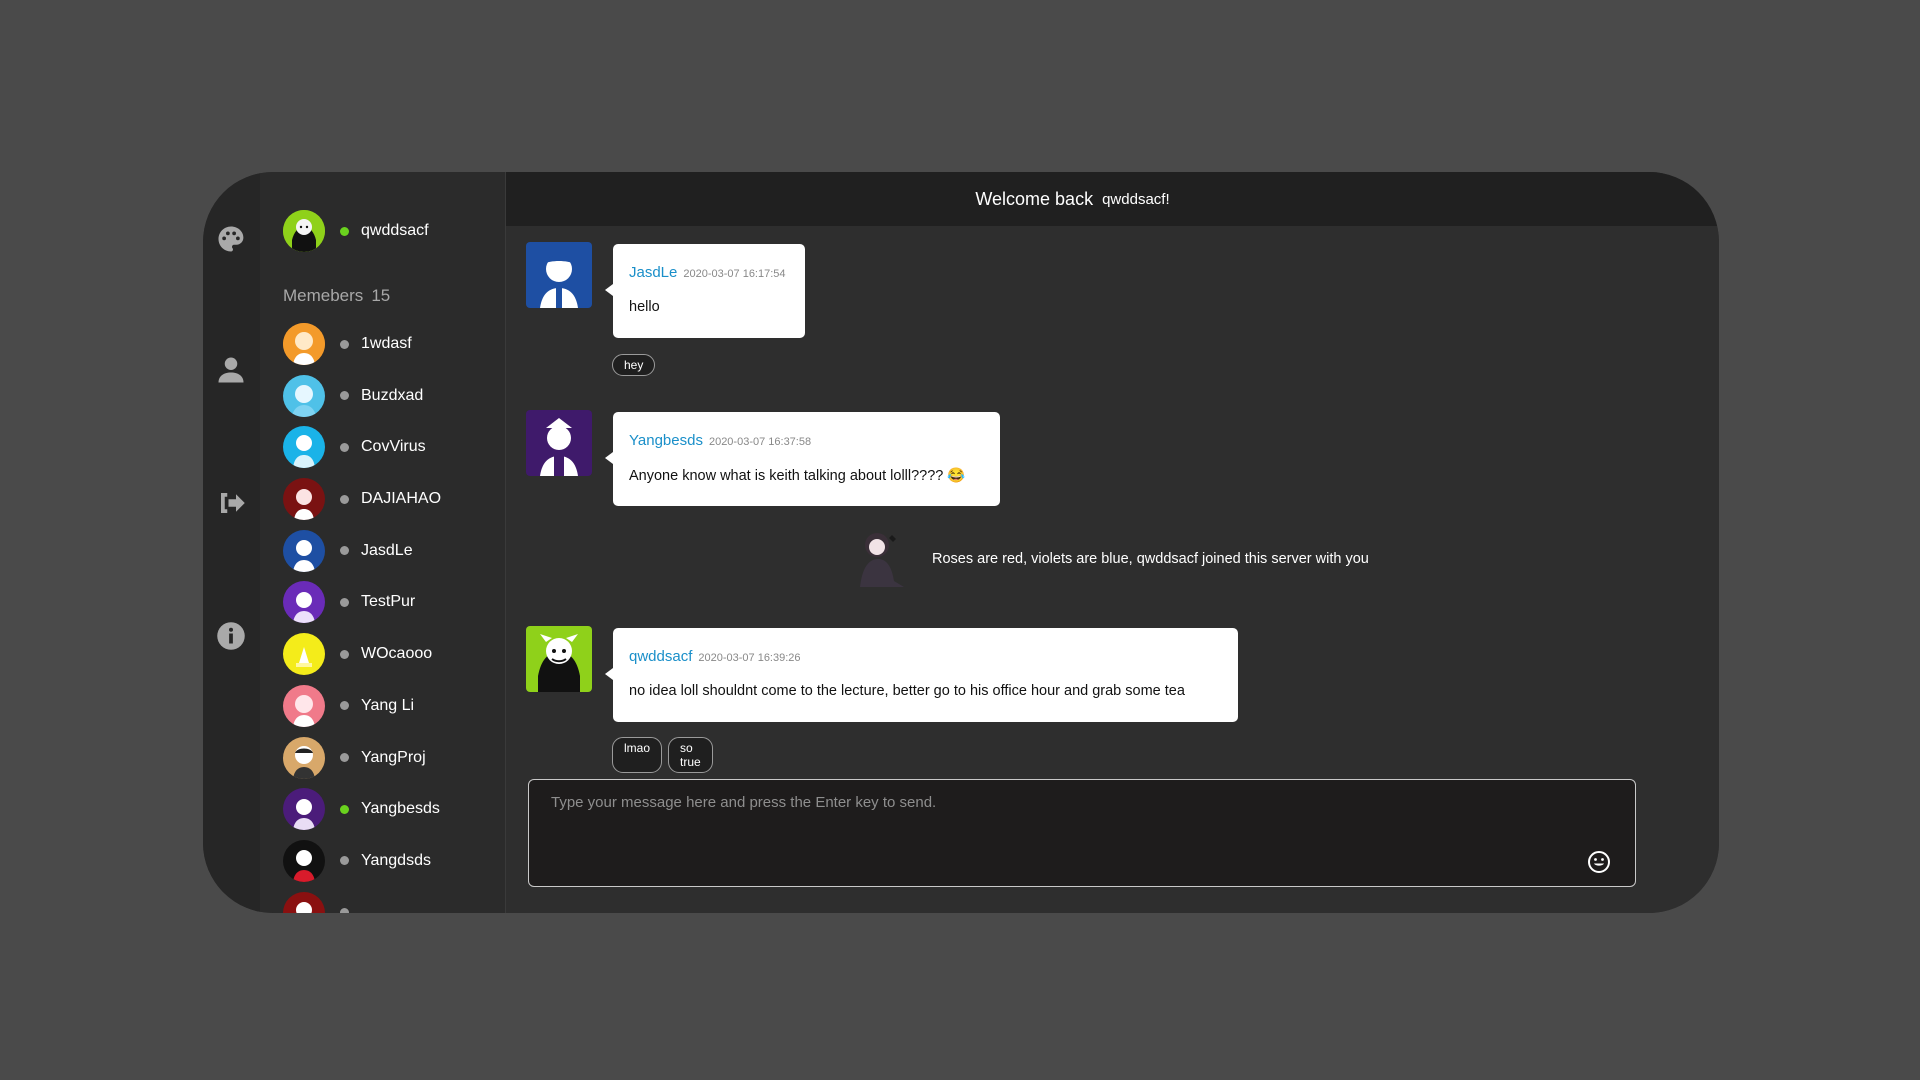  I want to click on member-list: 1wdasf Buzdxad CovVirus DAJIAHAO JasdLe, so click(362, 618).